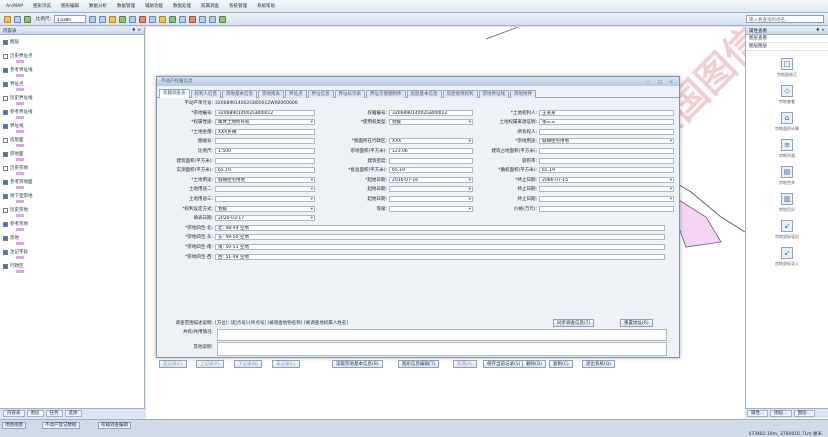 The width and height of the screenshot is (828, 437). I want to click on add-data-icon, so click(27, 19).